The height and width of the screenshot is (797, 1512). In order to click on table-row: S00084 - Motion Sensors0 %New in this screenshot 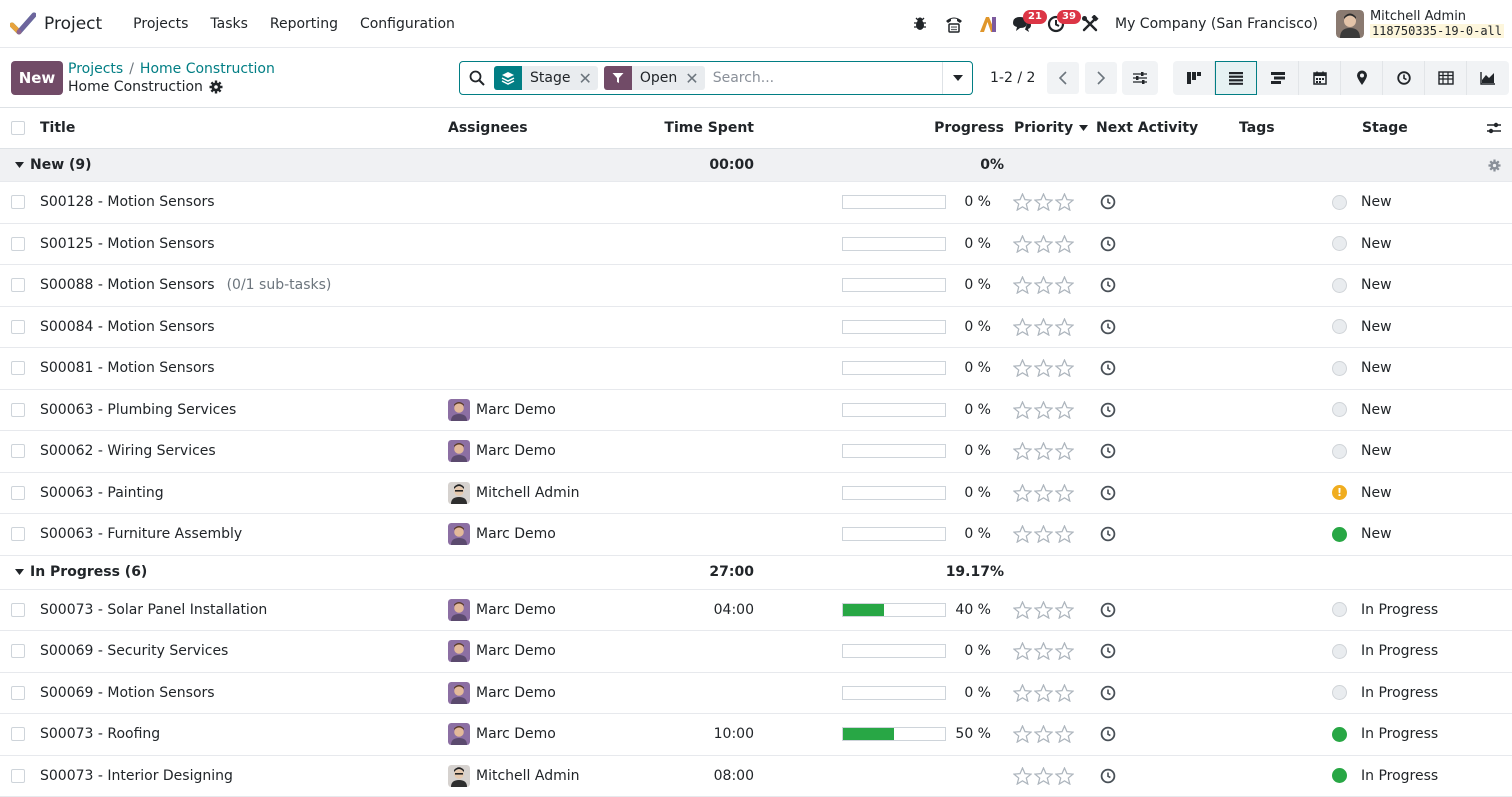, I will do `click(756, 328)`.